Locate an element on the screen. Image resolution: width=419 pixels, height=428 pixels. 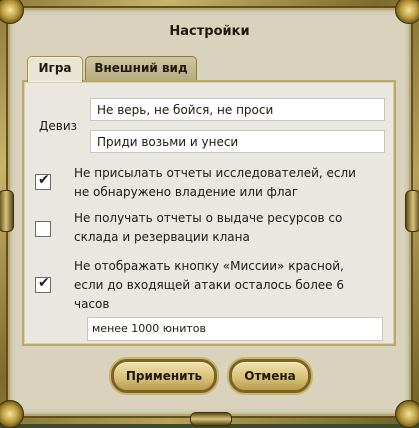
dialog-title: Настройки is located at coordinates (209, 31).